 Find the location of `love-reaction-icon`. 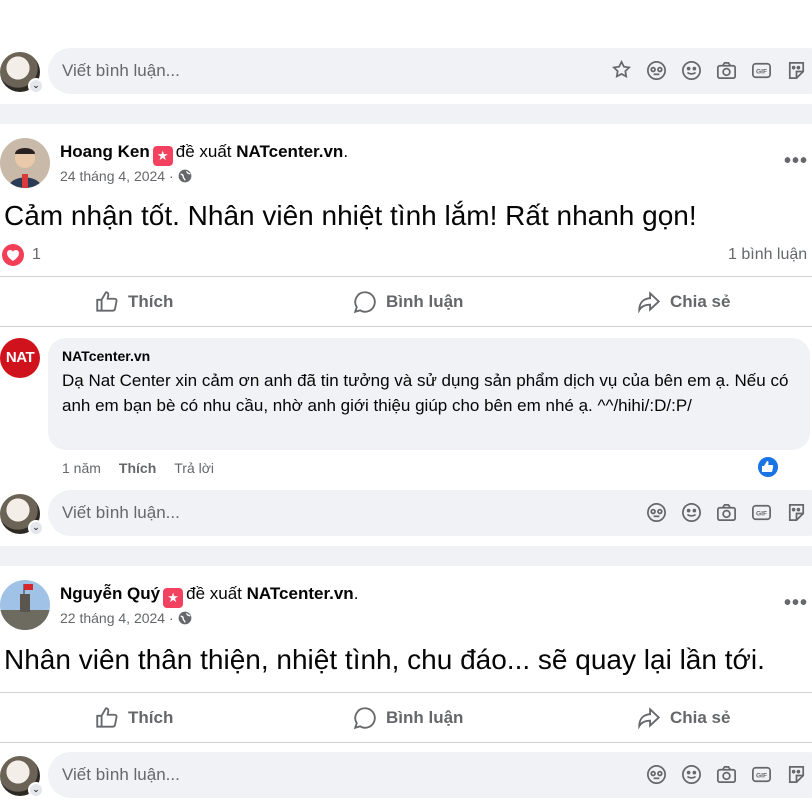

love-reaction-icon is located at coordinates (13, 255).